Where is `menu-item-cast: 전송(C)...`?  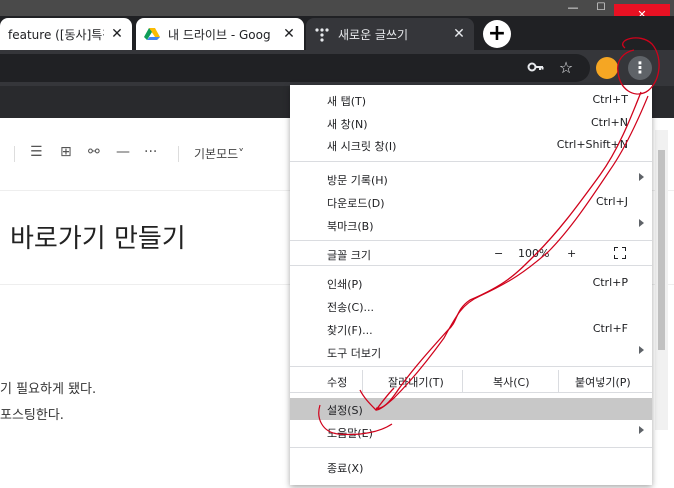
menu-item-cast: 전송(C)... is located at coordinates (471, 306).